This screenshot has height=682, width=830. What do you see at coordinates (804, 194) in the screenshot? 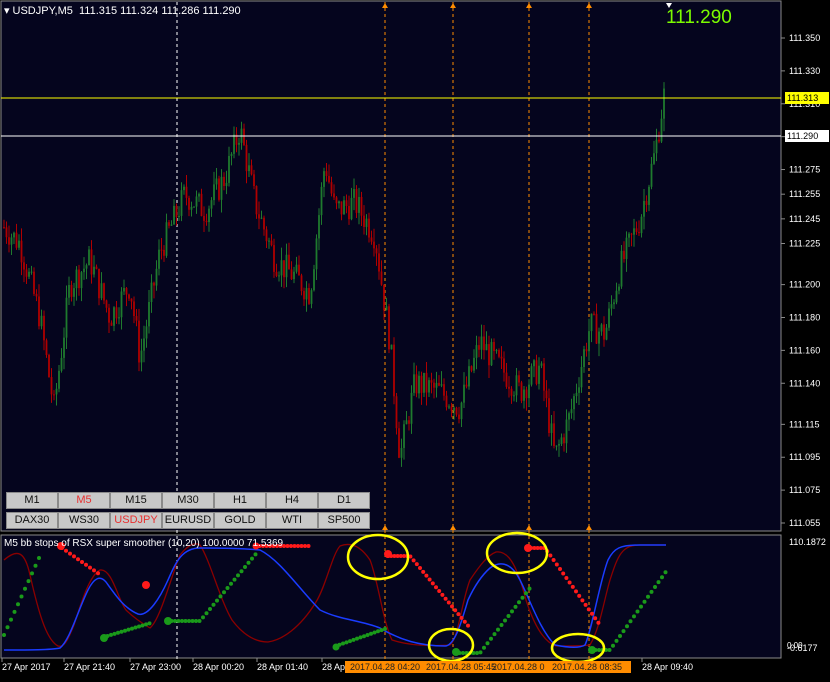
I see `price-tick-label: 111.255` at bounding box center [804, 194].